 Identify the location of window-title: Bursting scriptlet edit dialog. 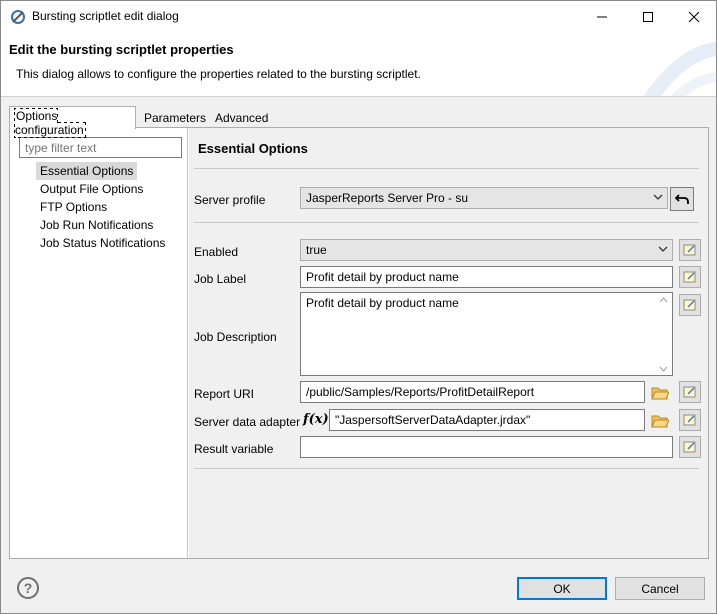
(105, 16).